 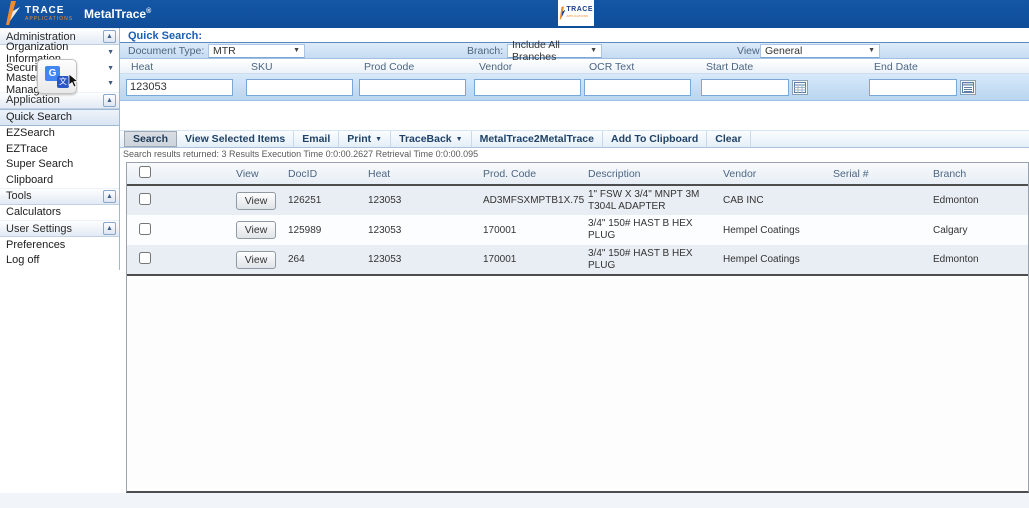 I want to click on google-translate-icon: G 文, so click(x=57, y=76).